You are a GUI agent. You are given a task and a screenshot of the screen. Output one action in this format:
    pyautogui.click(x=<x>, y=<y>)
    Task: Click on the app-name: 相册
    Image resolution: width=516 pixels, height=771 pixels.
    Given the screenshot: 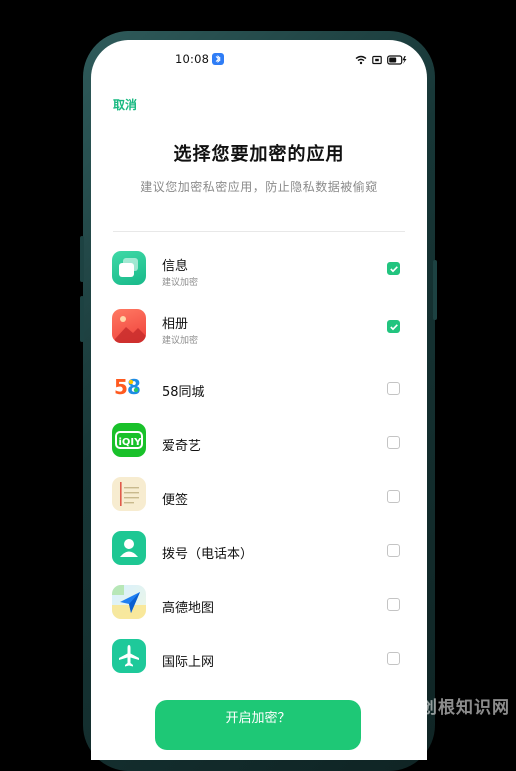 What is the action you would take?
    pyautogui.click(x=175, y=324)
    